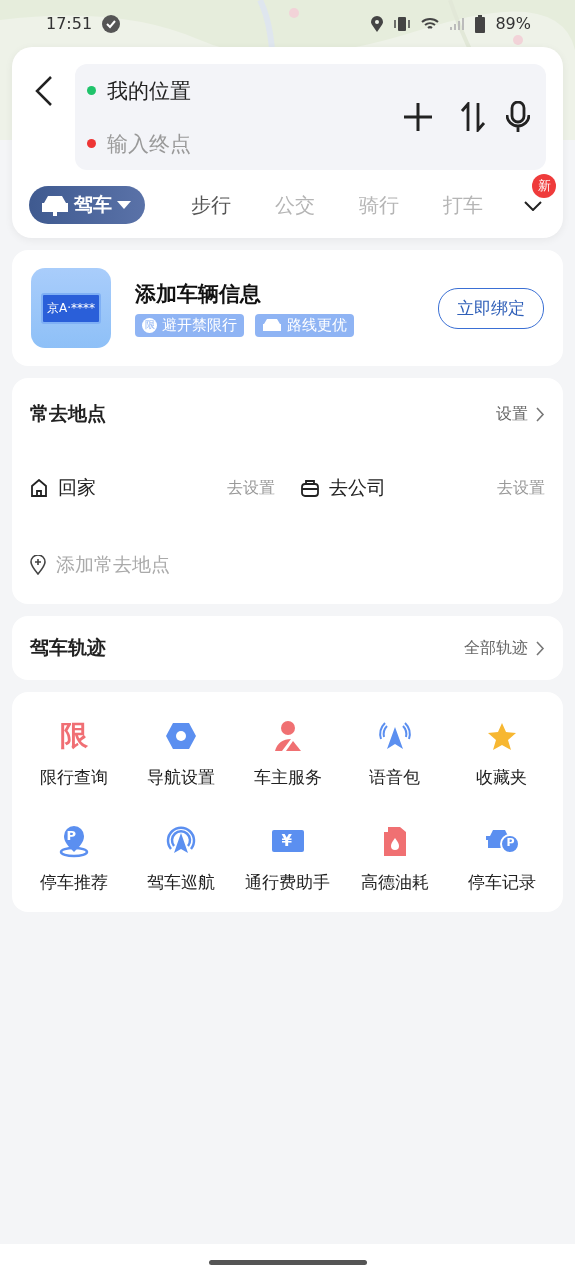 This screenshot has width=575, height=1280. What do you see at coordinates (504, 648) in the screenshot?
I see `all-tracks-link: 全部轨迹` at bounding box center [504, 648].